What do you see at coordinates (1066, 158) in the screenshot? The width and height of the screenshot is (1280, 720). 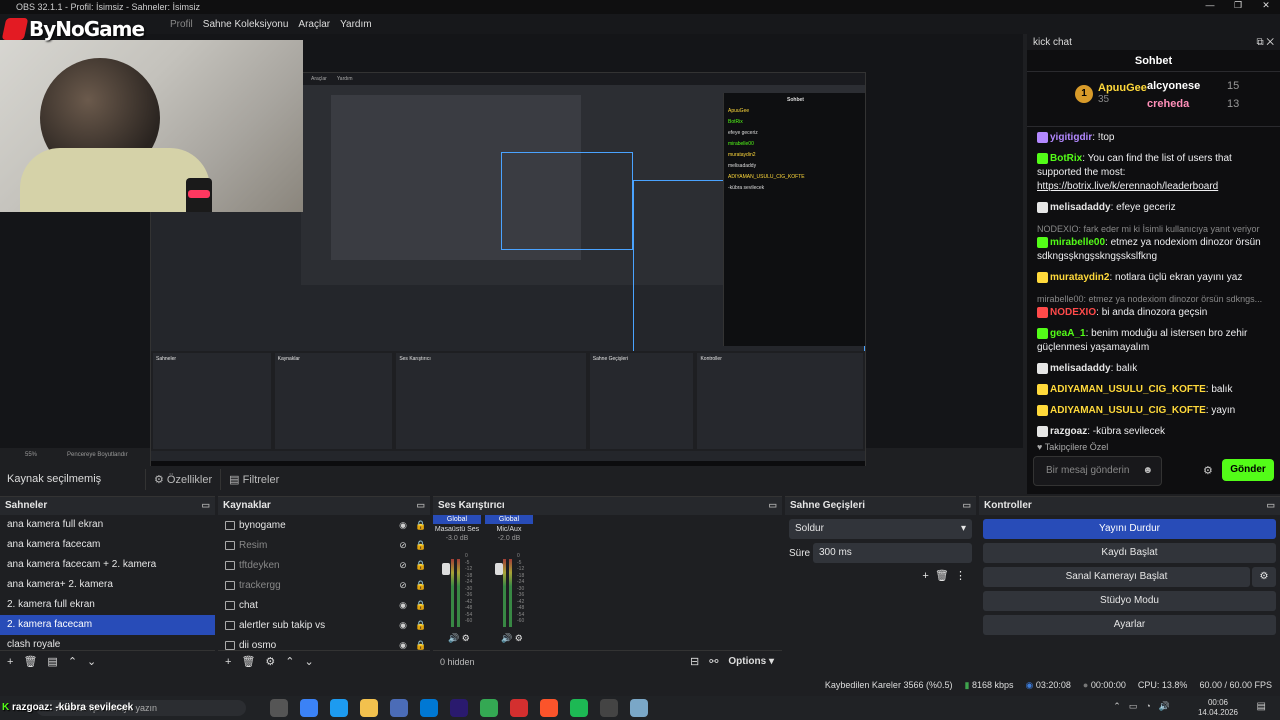 I see `chat-username: BotRix` at bounding box center [1066, 158].